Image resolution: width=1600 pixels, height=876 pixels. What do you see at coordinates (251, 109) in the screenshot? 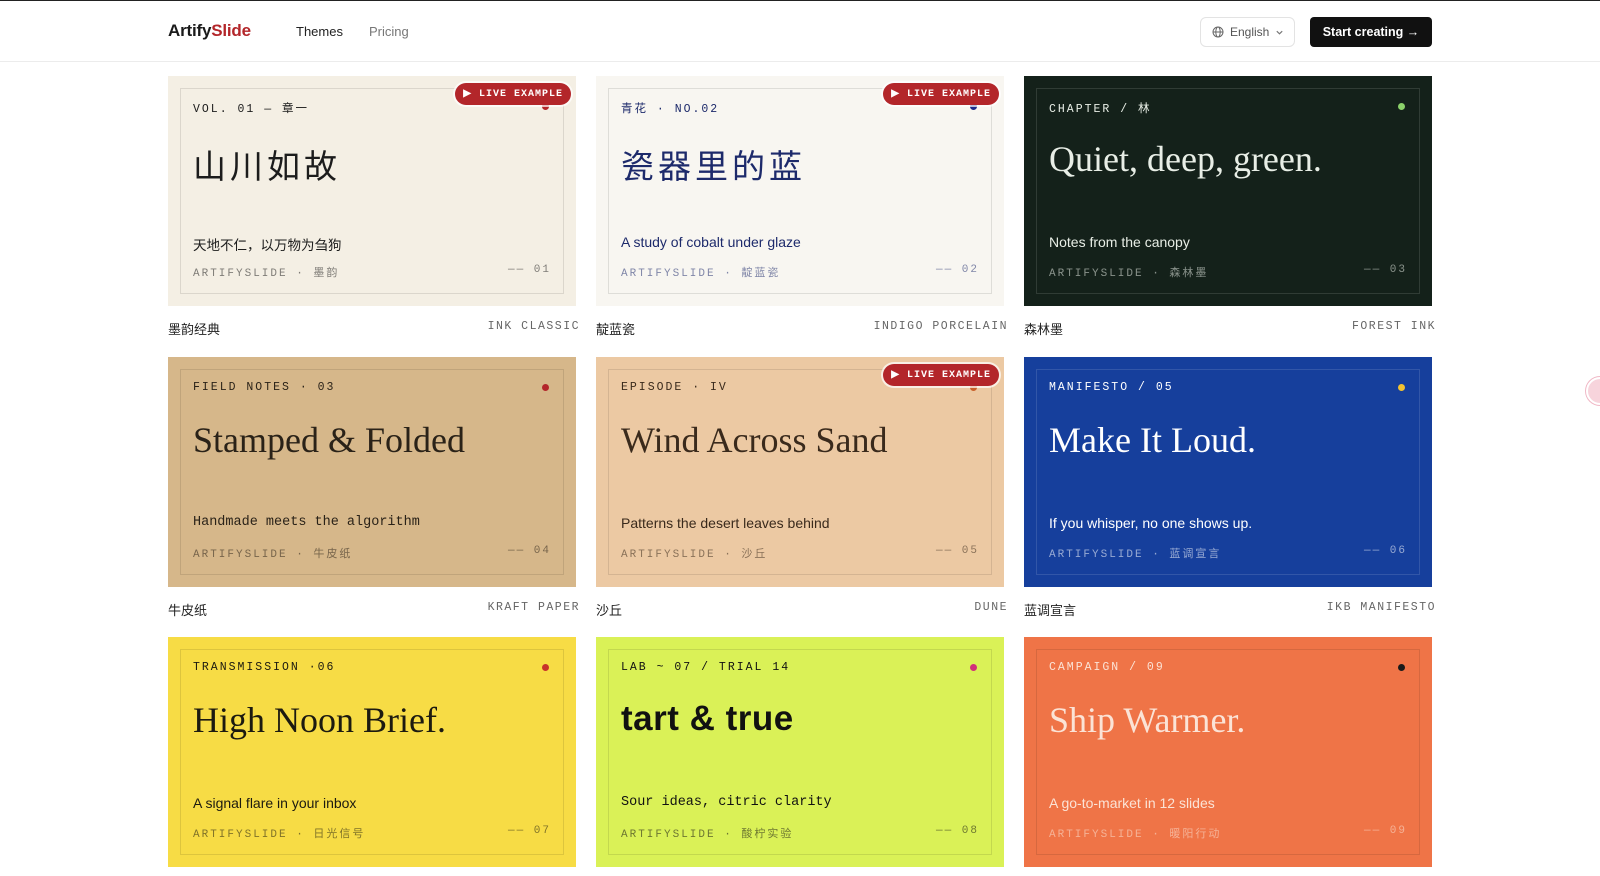
I see `card-kicker: VOL. 01 — 章一` at bounding box center [251, 109].